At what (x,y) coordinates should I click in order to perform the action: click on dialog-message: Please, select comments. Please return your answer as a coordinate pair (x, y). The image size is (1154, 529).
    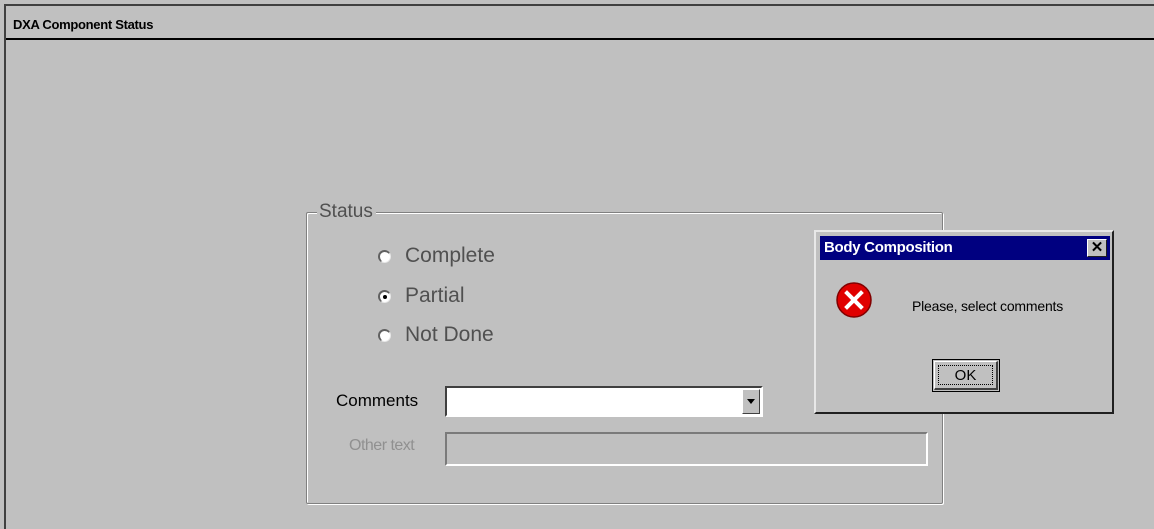
    Looking at the image, I should click on (988, 306).